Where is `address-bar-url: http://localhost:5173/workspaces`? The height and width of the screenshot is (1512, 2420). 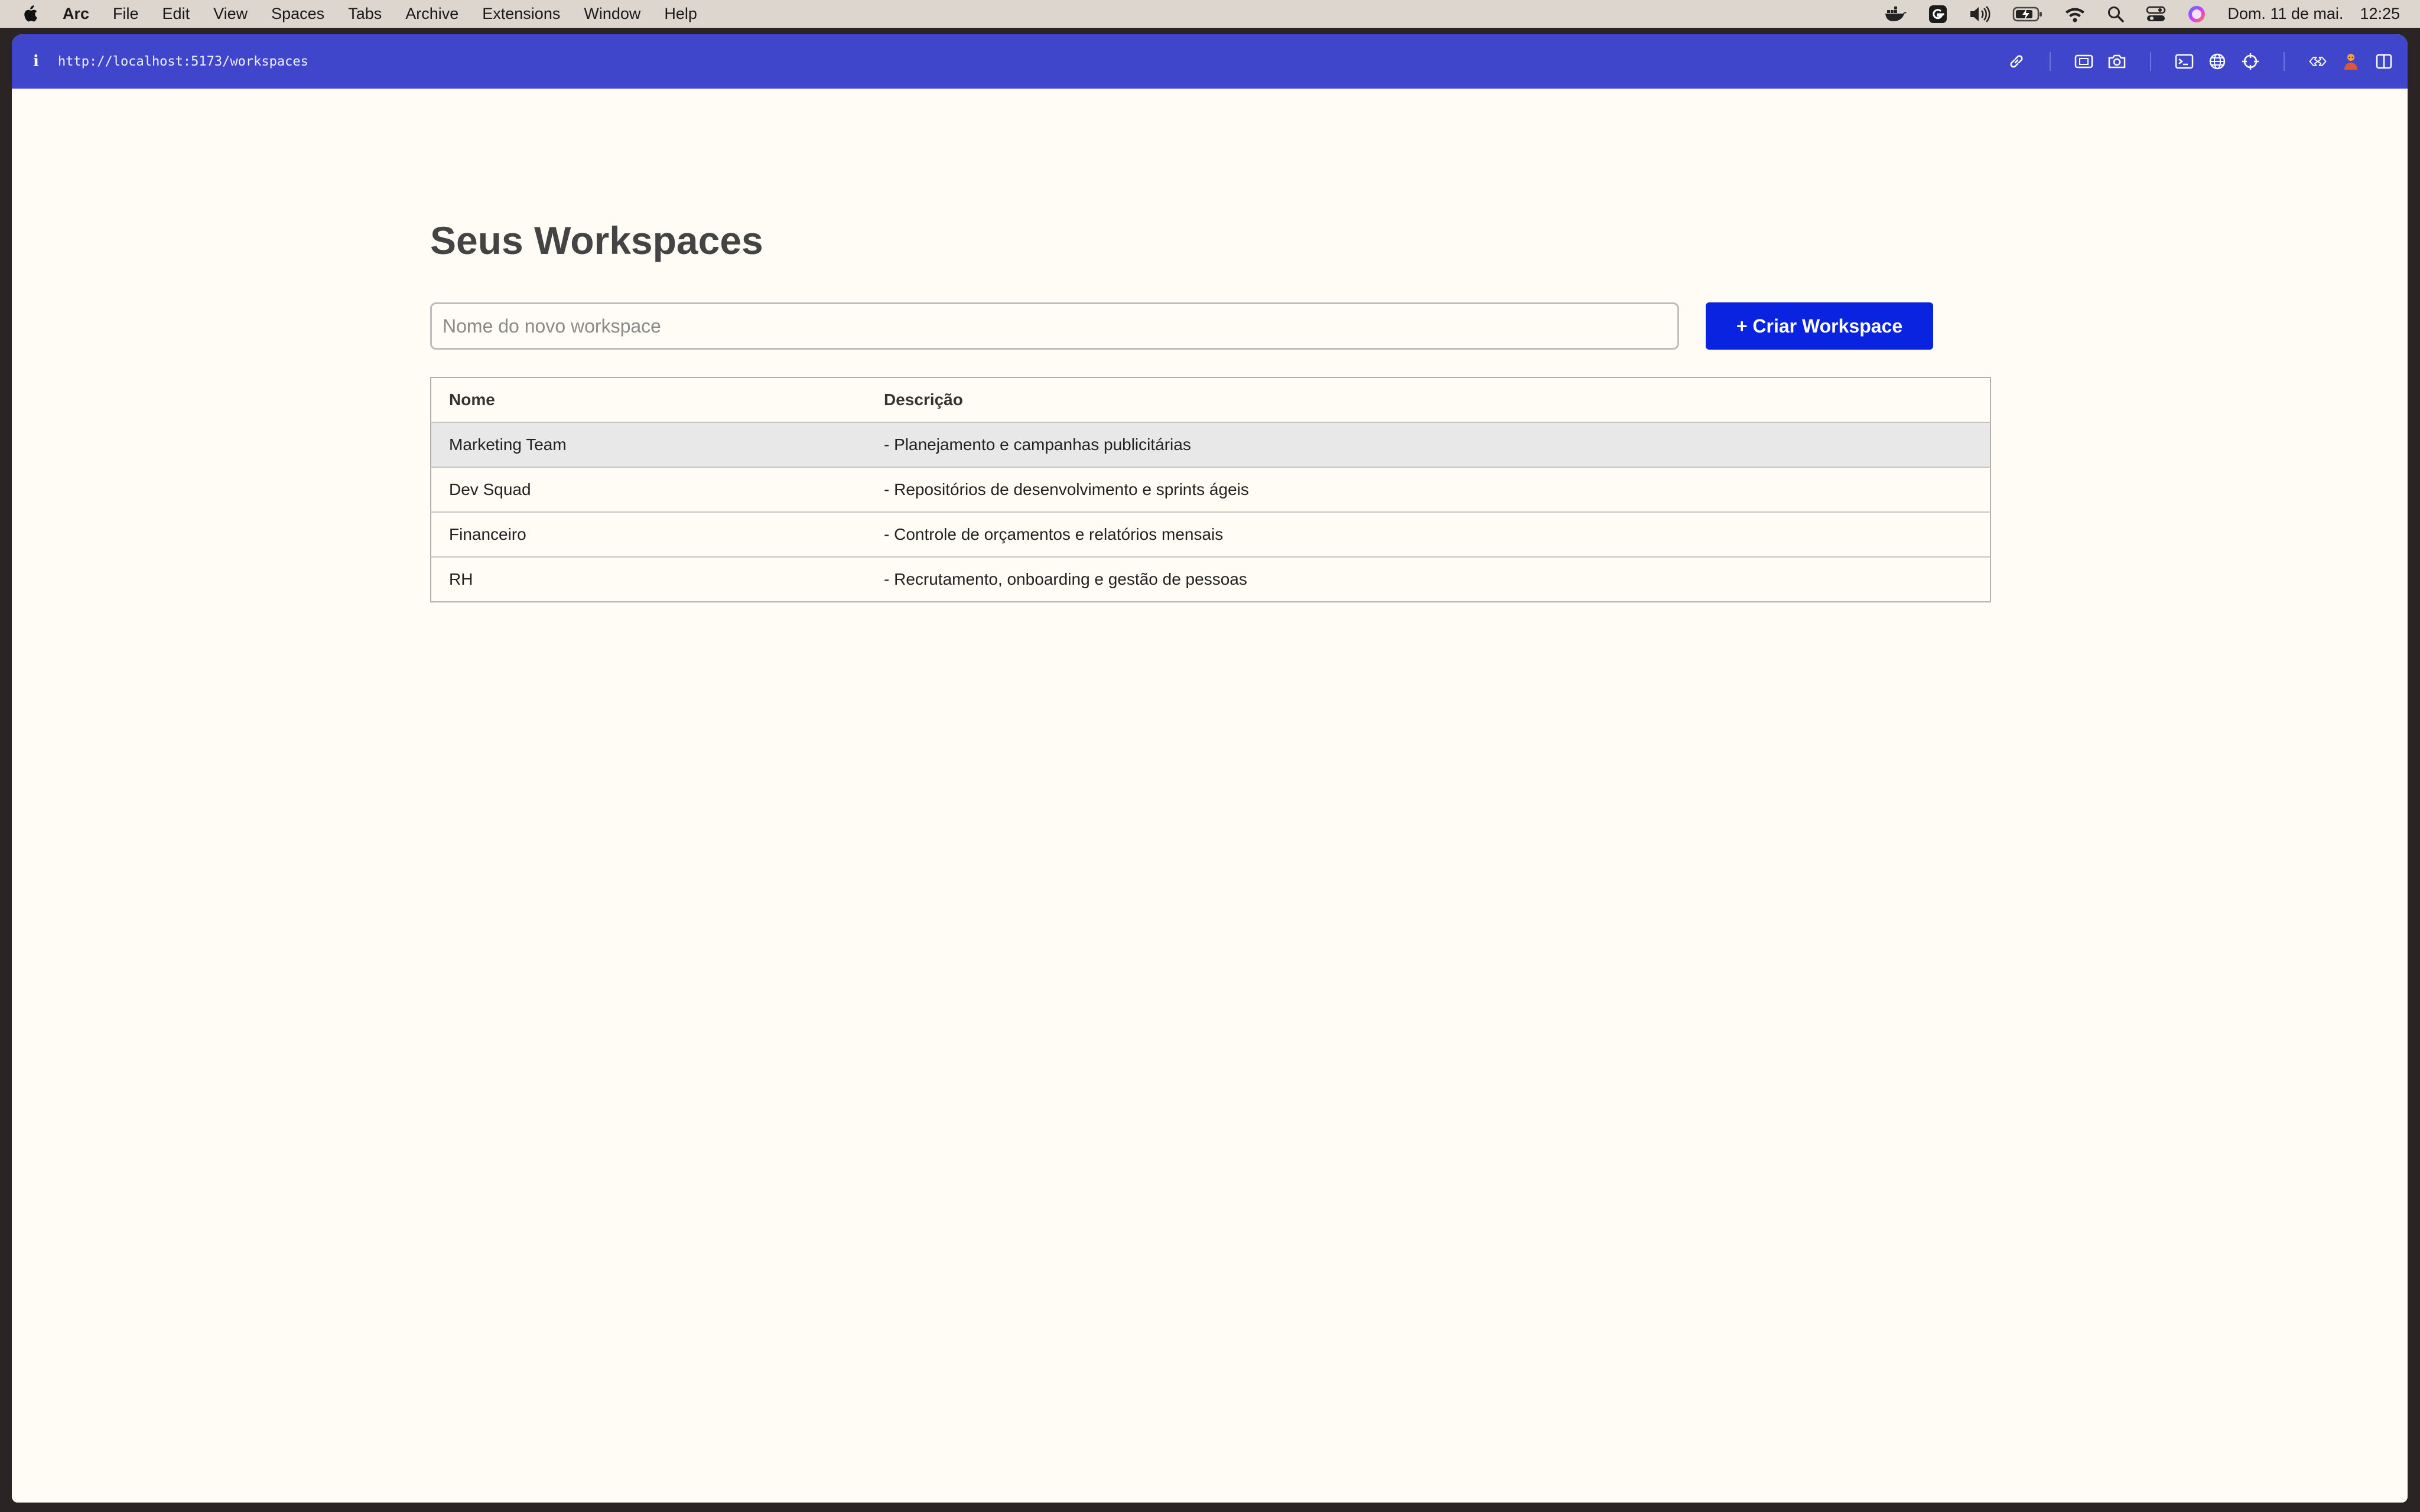 address-bar-url: http://localhost:5173/workspaces is located at coordinates (183, 61).